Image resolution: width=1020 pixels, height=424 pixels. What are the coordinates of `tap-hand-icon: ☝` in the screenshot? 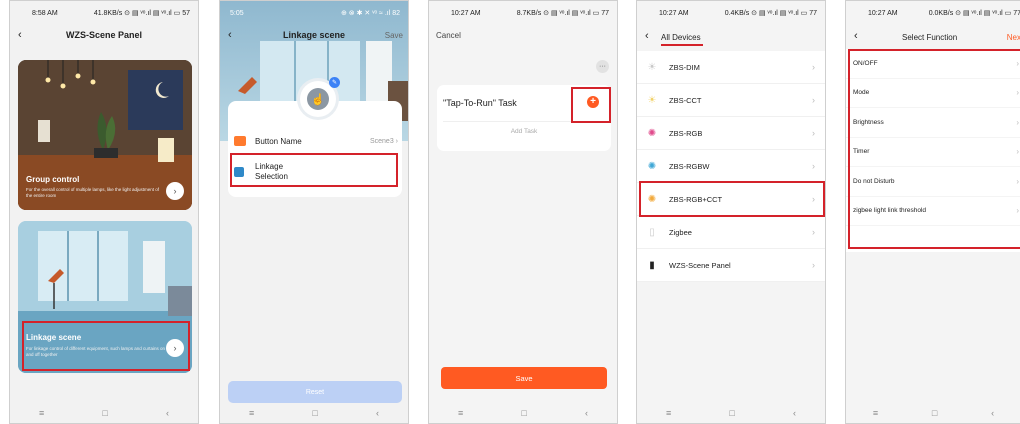 It's located at (318, 99).